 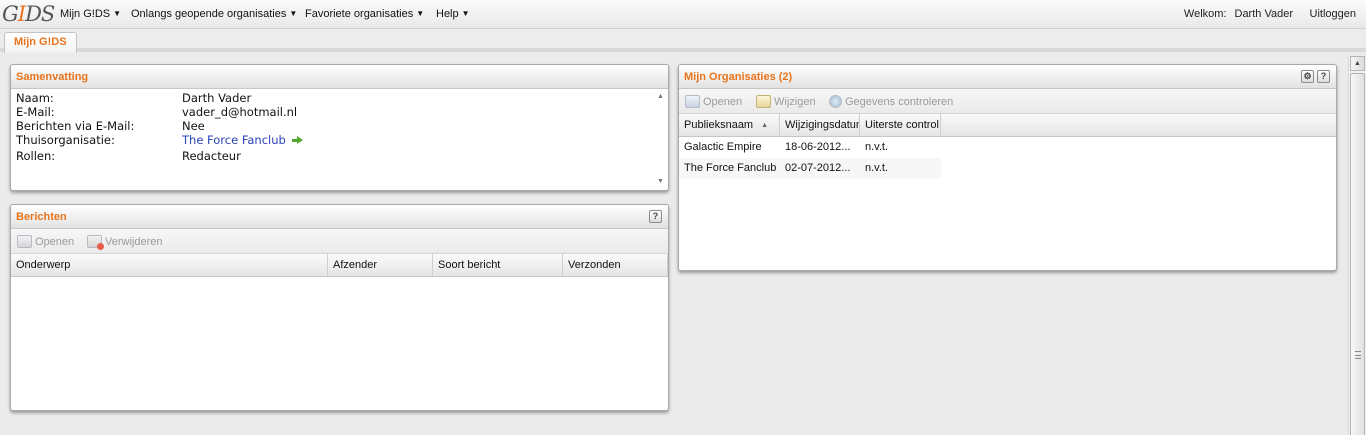 I want to click on page-scrollbar: ▲, so click(x=1357, y=245).